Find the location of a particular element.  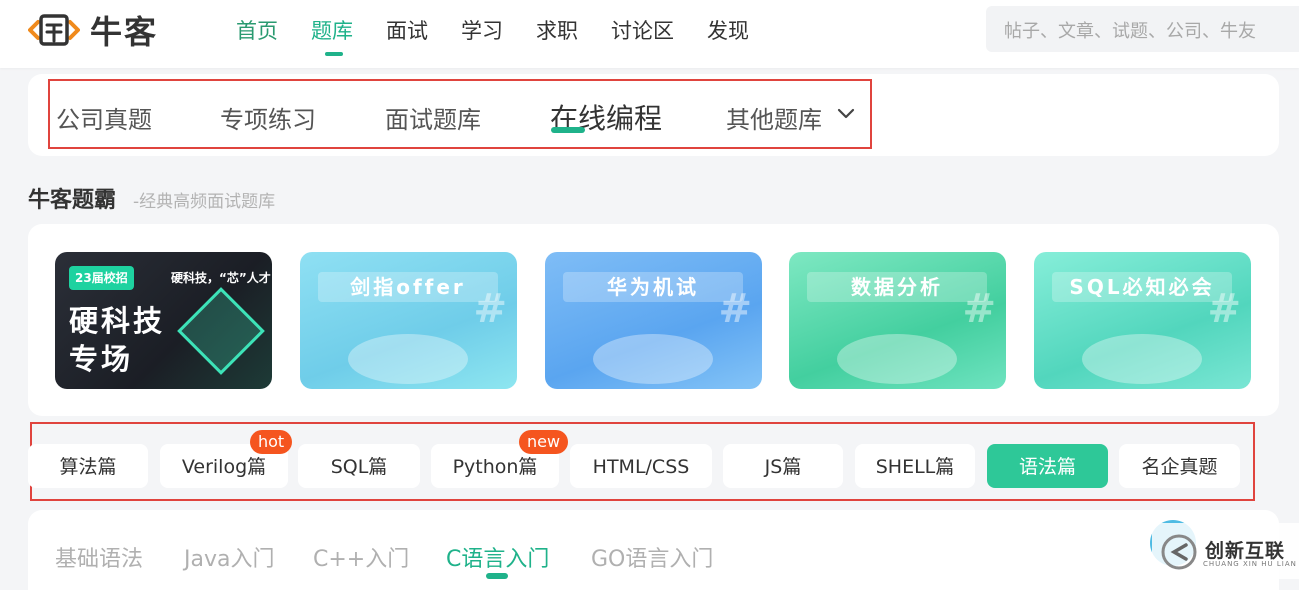

category-syntax: 语法篇 is located at coordinates (1047, 466).